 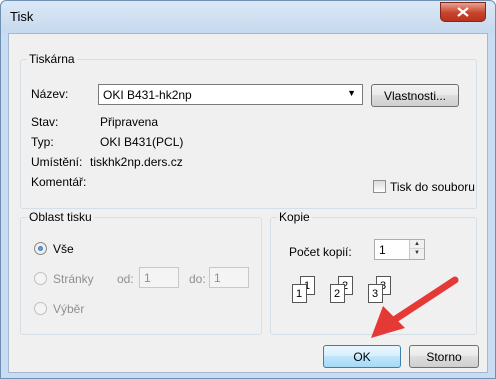 What do you see at coordinates (73, 279) in the screenshot?
I see `range-pages-label: Stránky` at bounding box center [73, 279].